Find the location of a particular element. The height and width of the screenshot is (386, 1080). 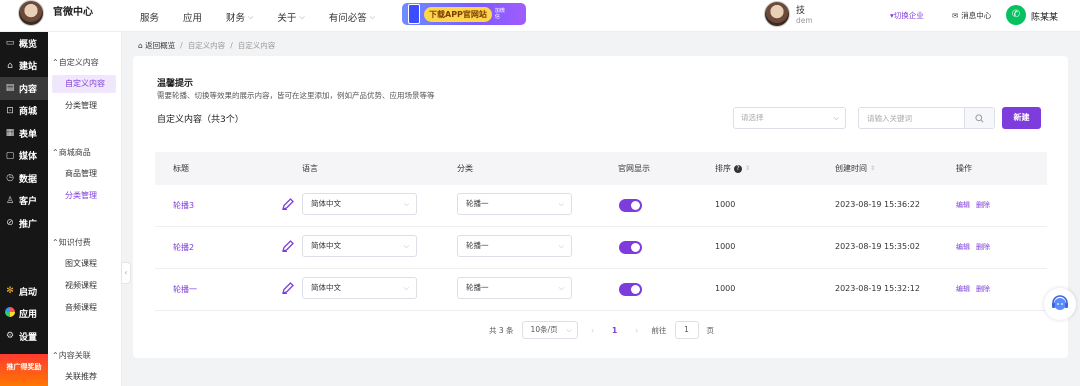

sub-group-relation: ⌃内容关联 is located at coordinates (71, 355).